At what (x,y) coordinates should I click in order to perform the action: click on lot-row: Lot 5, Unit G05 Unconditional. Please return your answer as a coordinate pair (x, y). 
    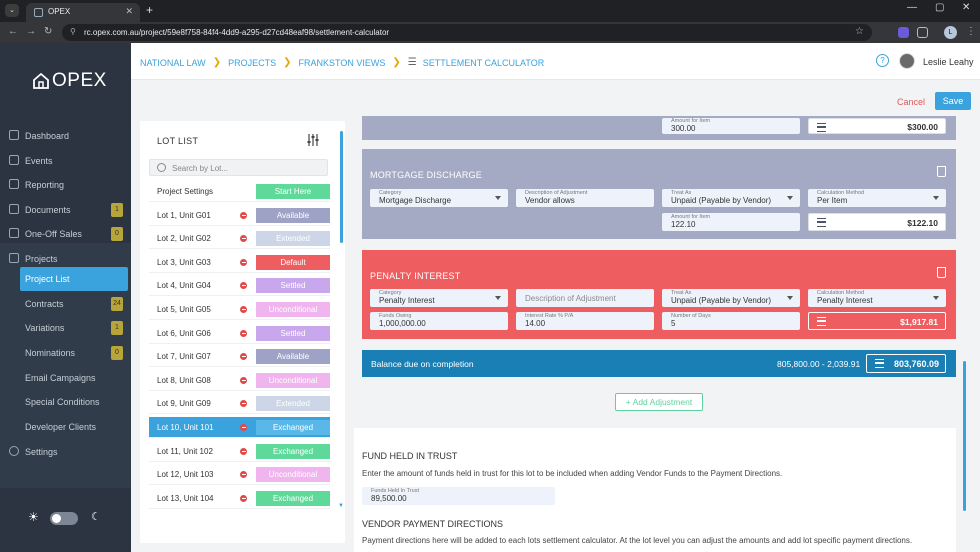
    Looking at the image, I should click on (239, 309).